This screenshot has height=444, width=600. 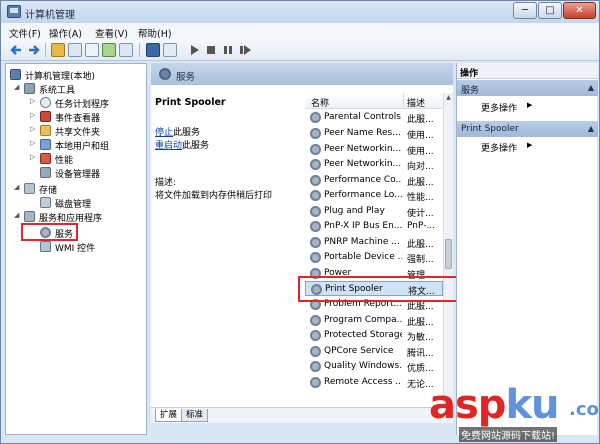 What do you see at coordinates (45, 202) in the screenshot?
I see `disk-icon` at bounding box center [45, 202].